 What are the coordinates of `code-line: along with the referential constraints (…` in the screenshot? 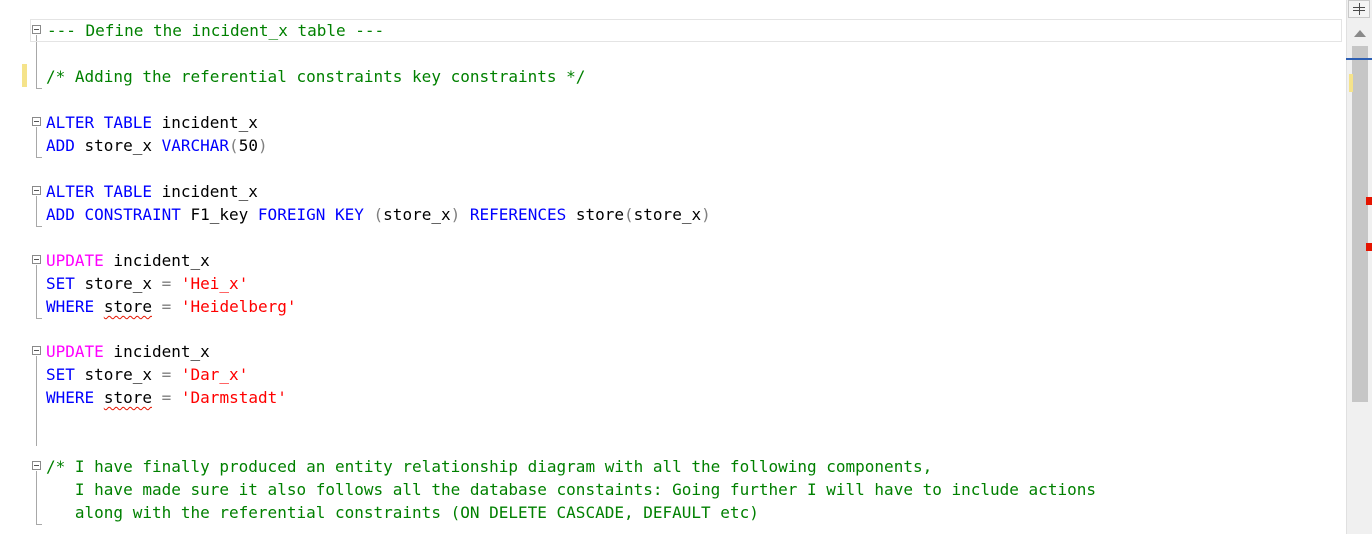 It's located at (402, 512).